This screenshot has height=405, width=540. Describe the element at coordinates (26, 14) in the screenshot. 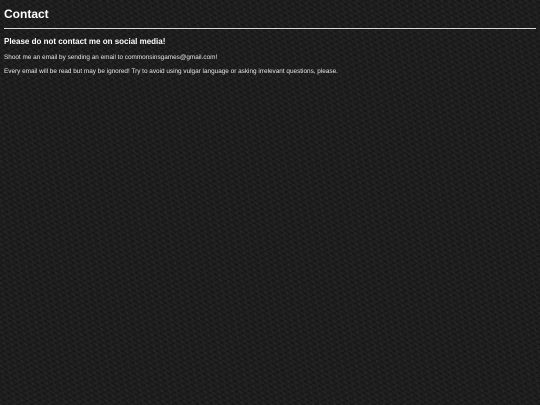

I see `page-title: Contact` at that location.